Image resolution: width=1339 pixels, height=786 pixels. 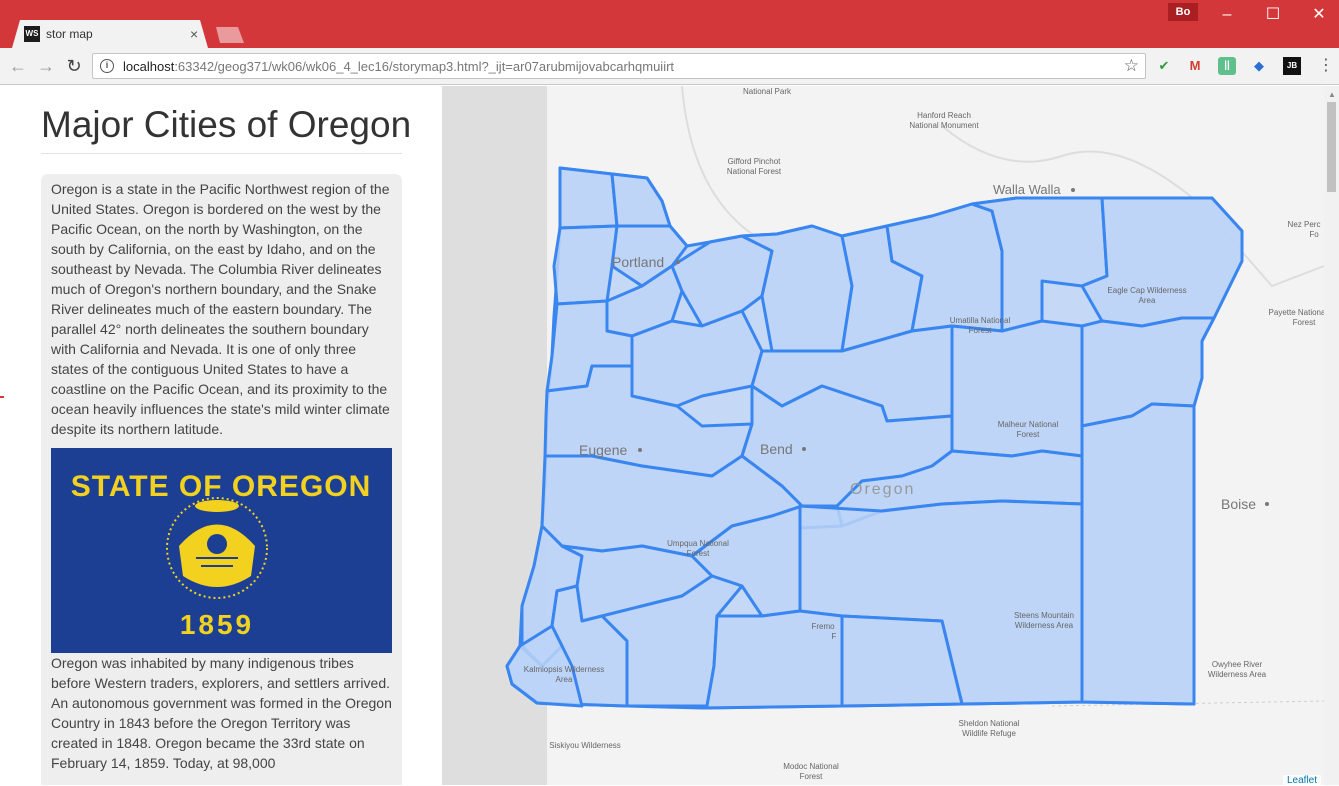 What do you see at coordinates (669, 24) in the screenshot?
I see `browser-title-bar: WS stor map × Bo – ☐ ✕` at bounding box center [669, 24].